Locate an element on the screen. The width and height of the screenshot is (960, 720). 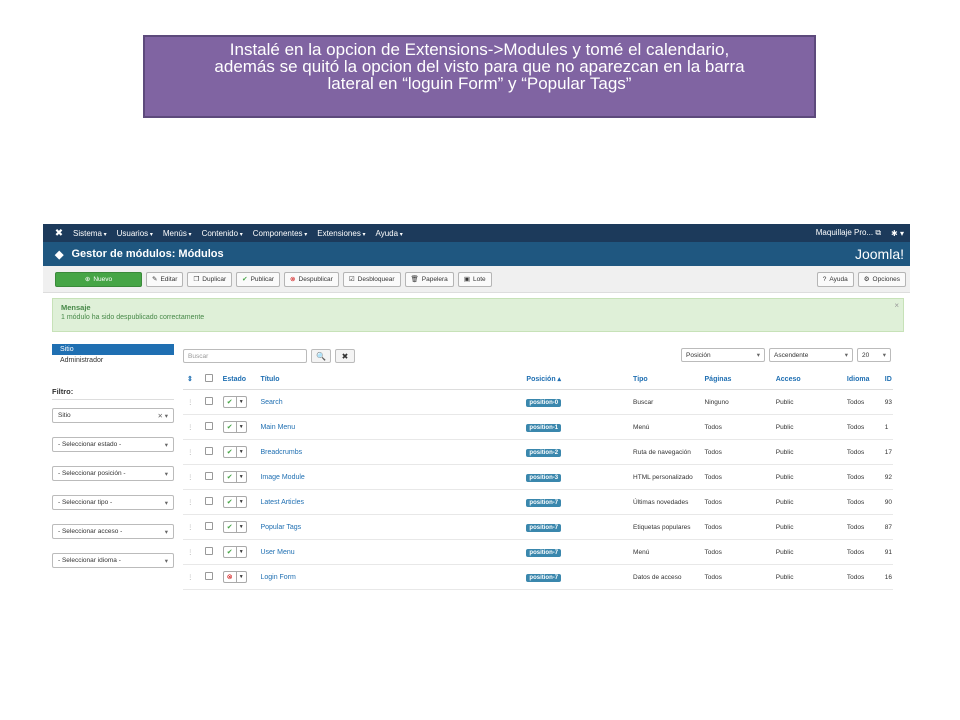
sort-direction-select: Ascendente ▾ is located at coordinates (811, 355).